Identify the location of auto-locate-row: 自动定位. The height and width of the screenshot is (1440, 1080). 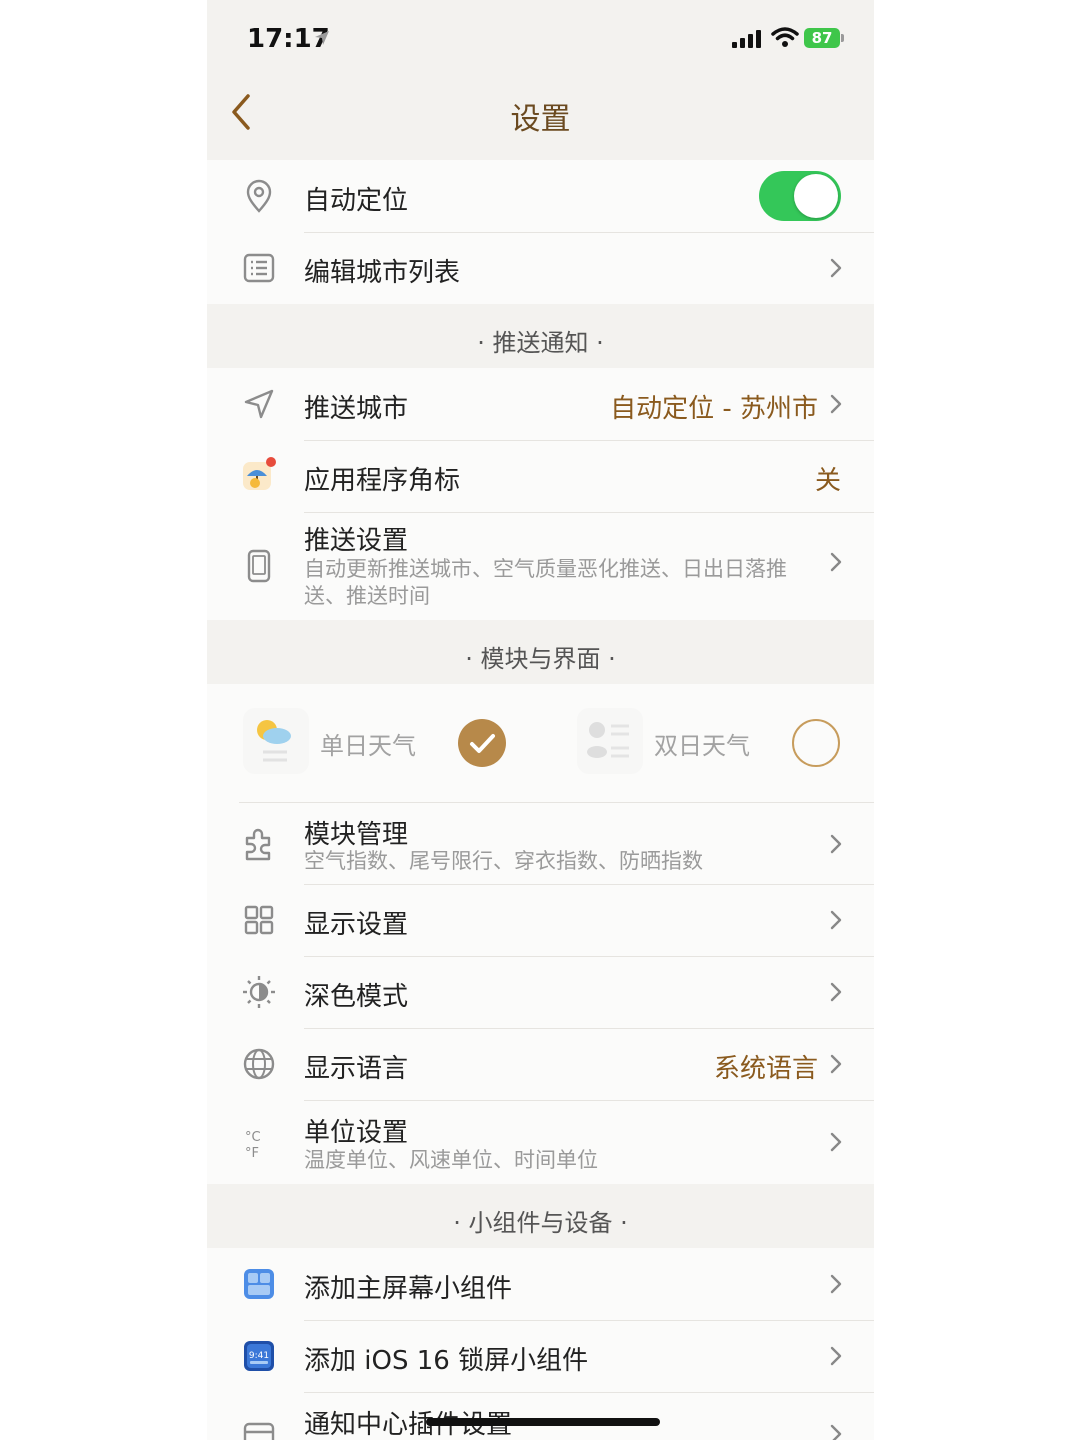
(540, 196).